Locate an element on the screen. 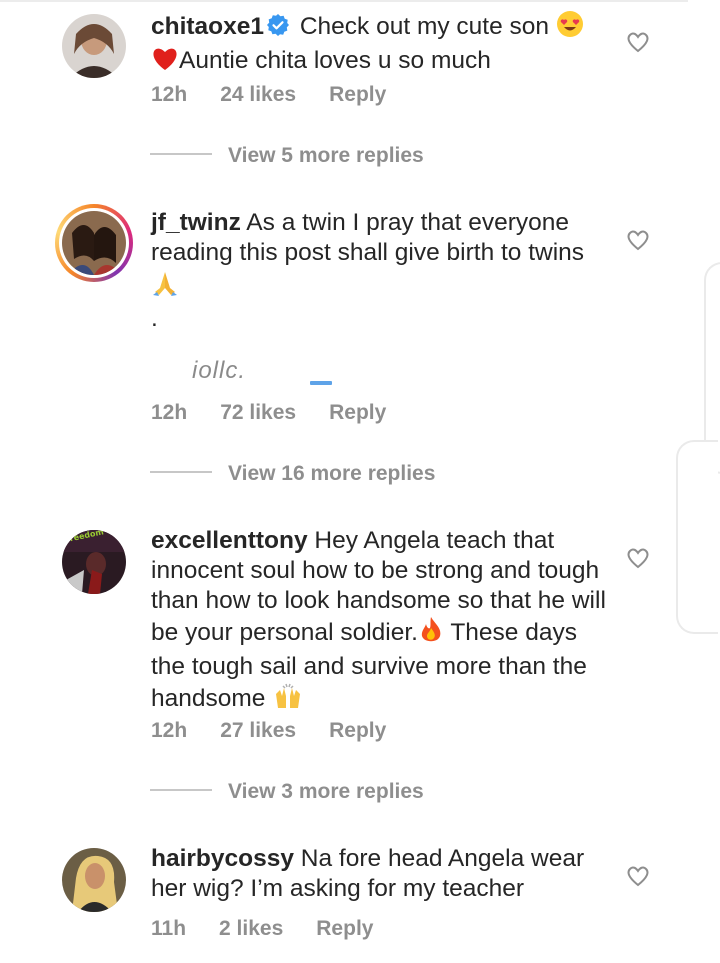 Image resolution: width=720 pixels, height=963 pixels. view-more-replies-label: View 5 more replies is located at coordinates (326, 155).